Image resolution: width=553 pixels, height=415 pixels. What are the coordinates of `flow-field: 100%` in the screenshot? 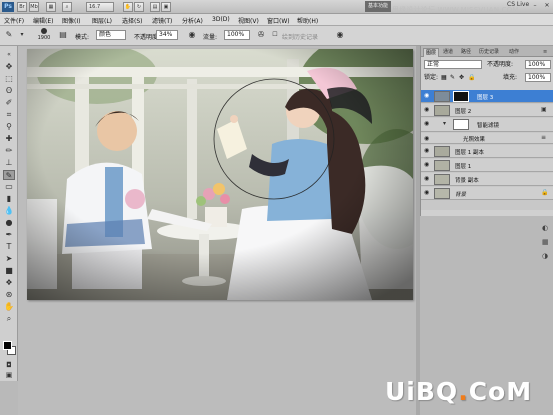 It's located at (237, 35).